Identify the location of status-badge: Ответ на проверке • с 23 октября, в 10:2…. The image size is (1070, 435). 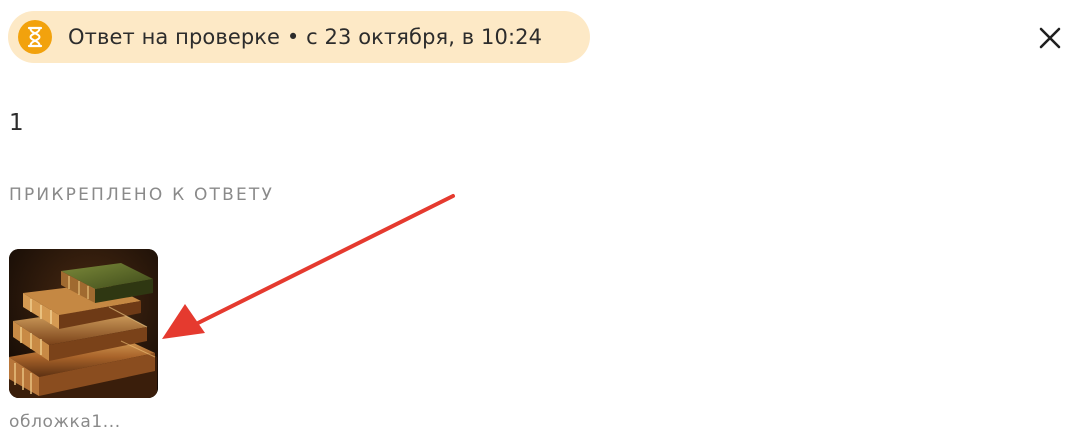
(299, 37).